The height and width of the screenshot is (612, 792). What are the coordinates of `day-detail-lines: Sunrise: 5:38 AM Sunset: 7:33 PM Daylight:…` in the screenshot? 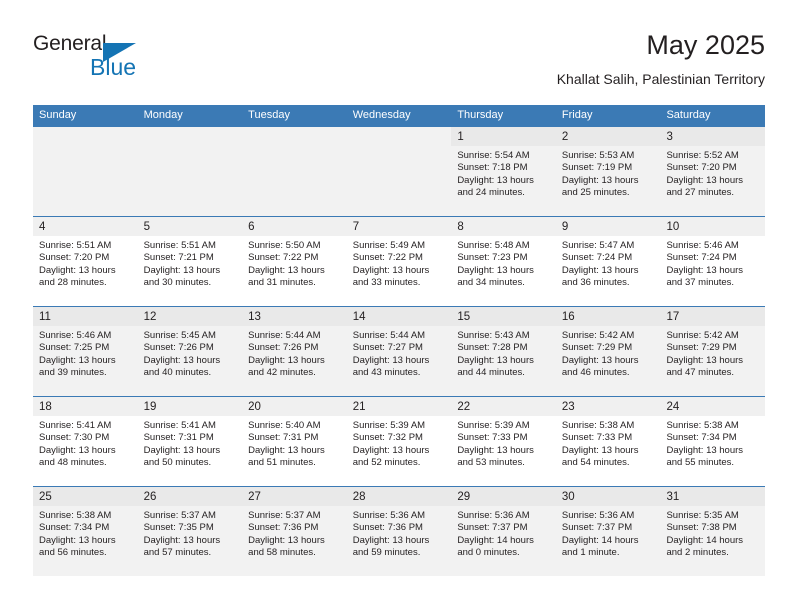 It's located at (608, 443).